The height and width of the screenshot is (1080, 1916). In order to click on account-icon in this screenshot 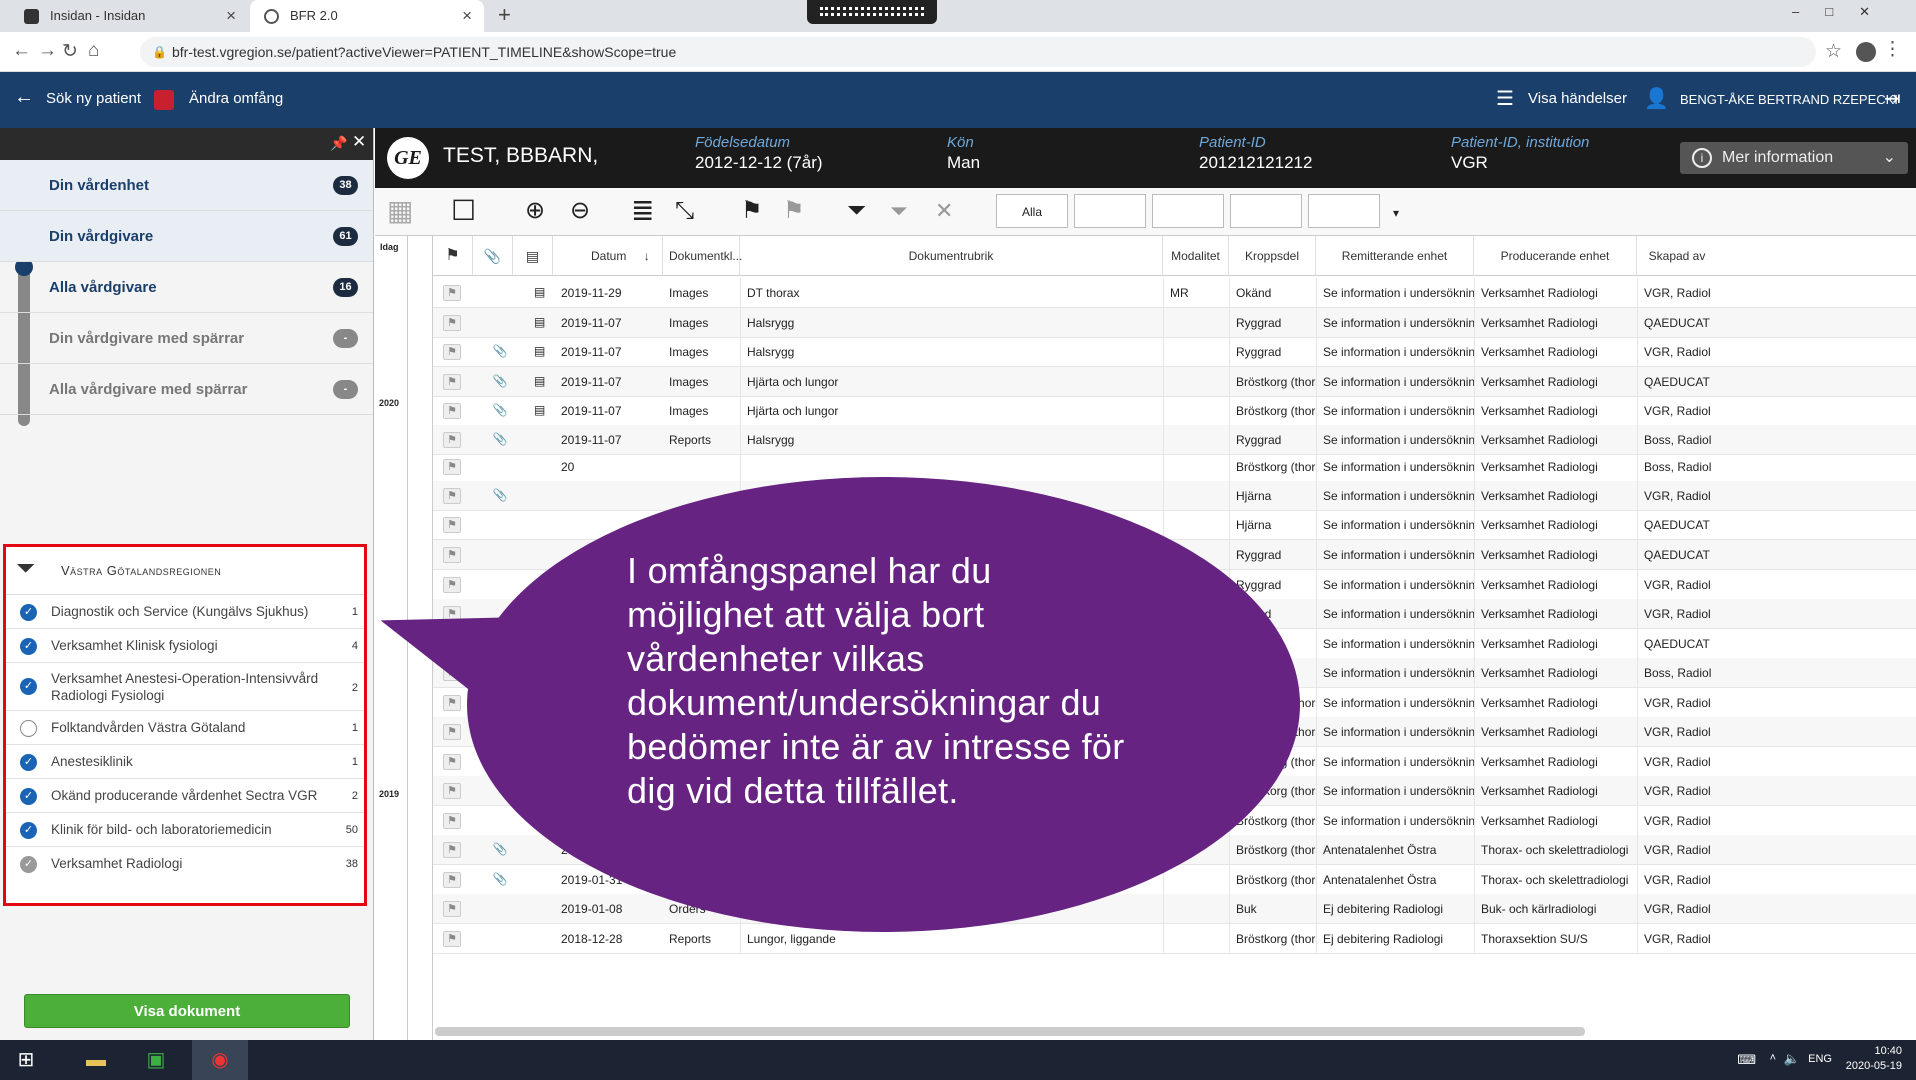, I will do `click(1866, 52)`.